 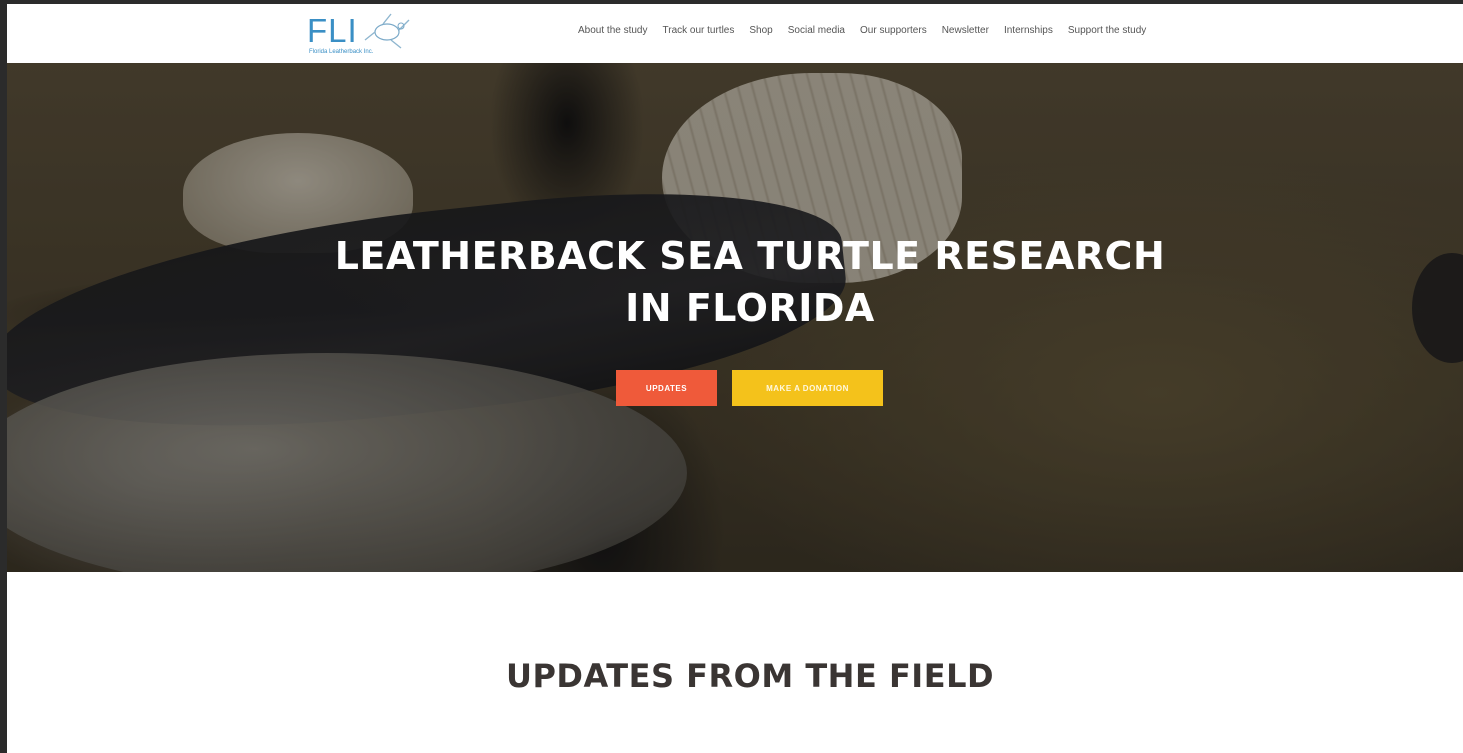 I want to click on hero-title-line2: IN FLORIDA, so click(x=750, y=308).